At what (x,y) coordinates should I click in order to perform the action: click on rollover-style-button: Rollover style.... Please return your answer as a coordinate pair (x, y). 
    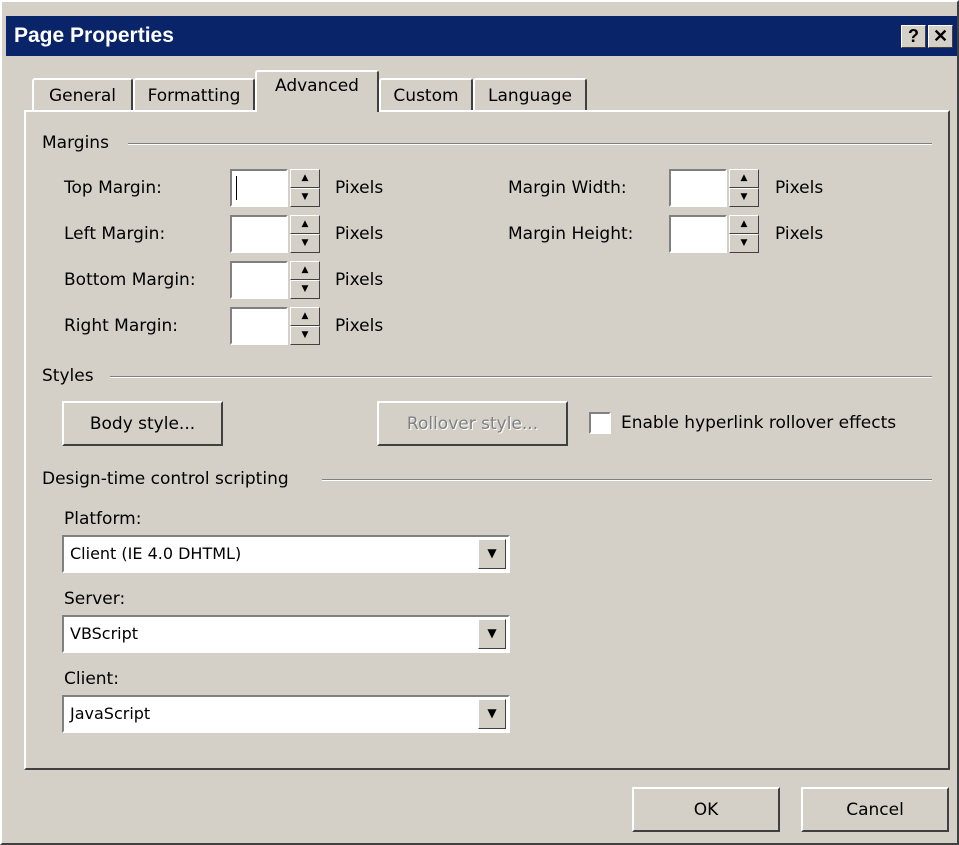
    Looking at the image, I should click on (472, 423).